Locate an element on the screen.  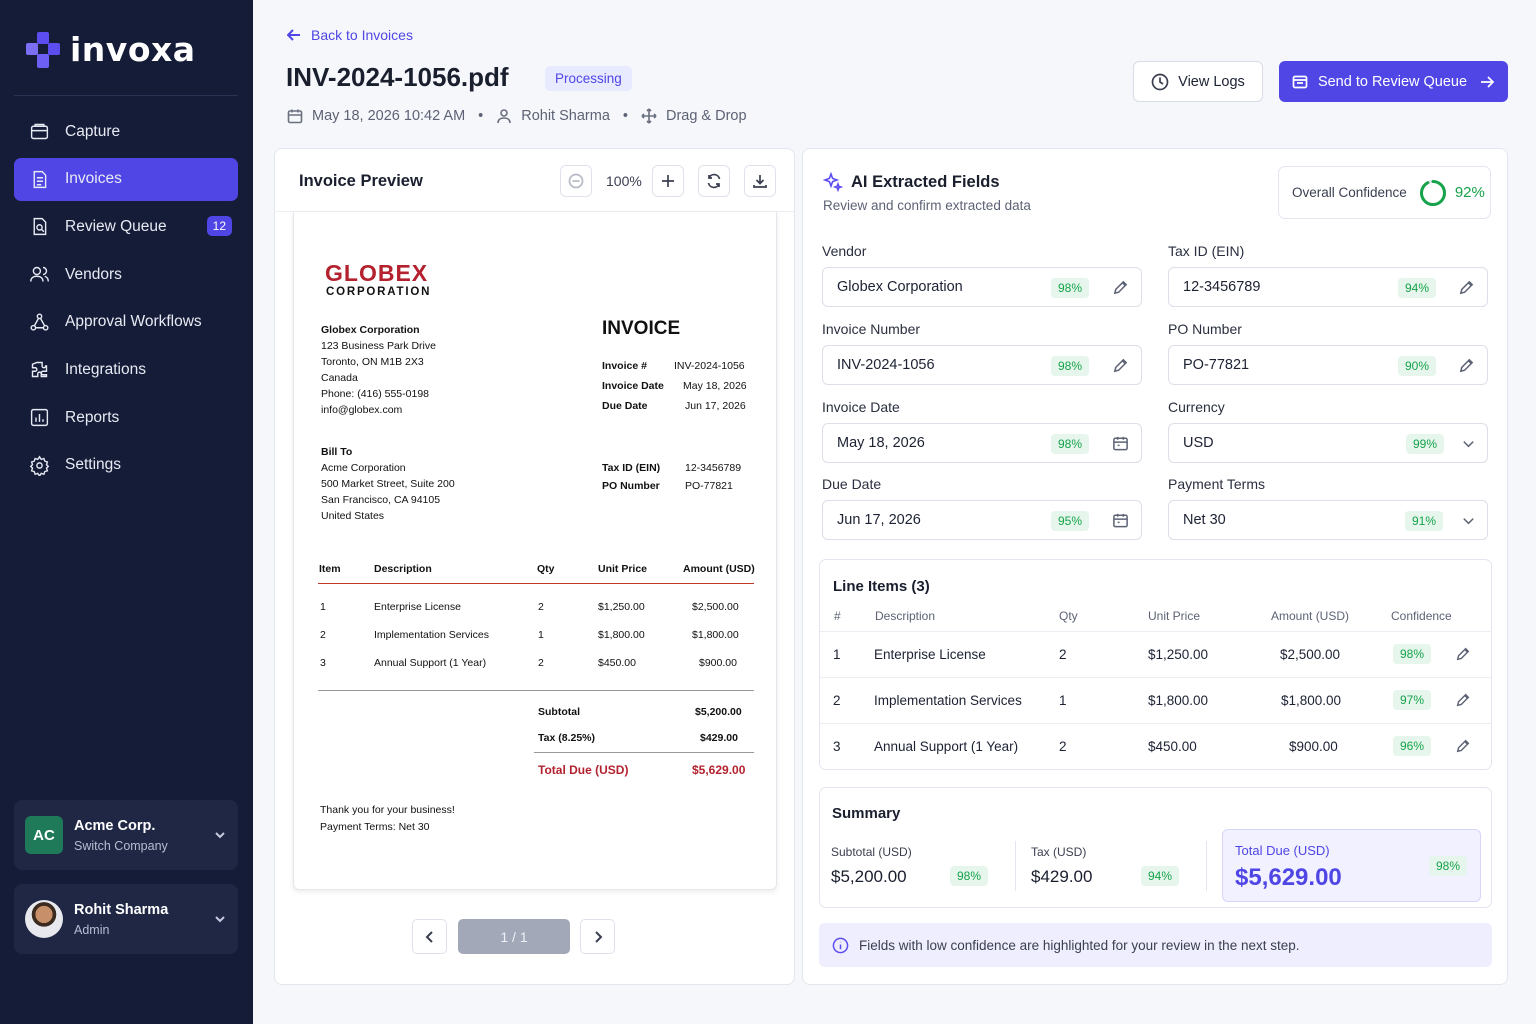
app-name: invoxa is located at coordinates (133, 49).